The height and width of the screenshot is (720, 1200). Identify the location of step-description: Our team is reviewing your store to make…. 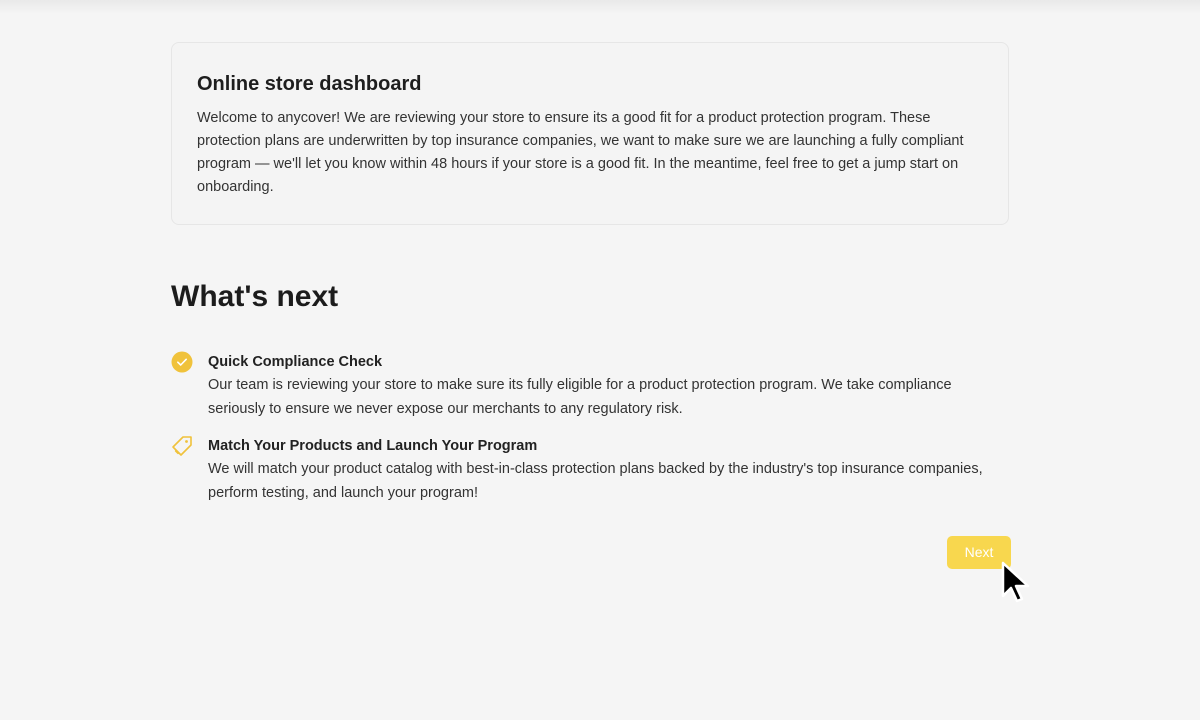
(580, 397).